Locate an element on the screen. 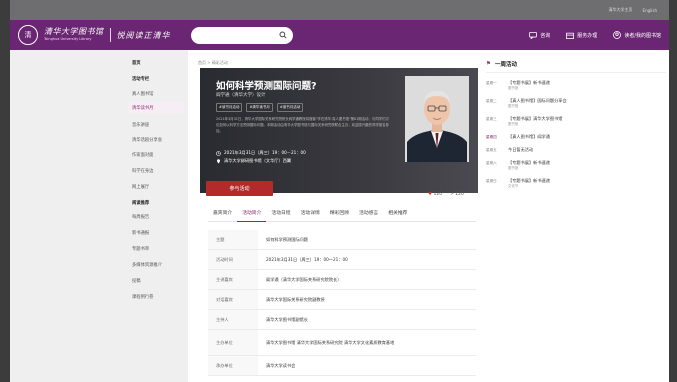 The image size is (677, 382). table-row: 主讲嘉宾 阎学通（清华大学国际关系研究院院长） is located at coordinates (342, 280).